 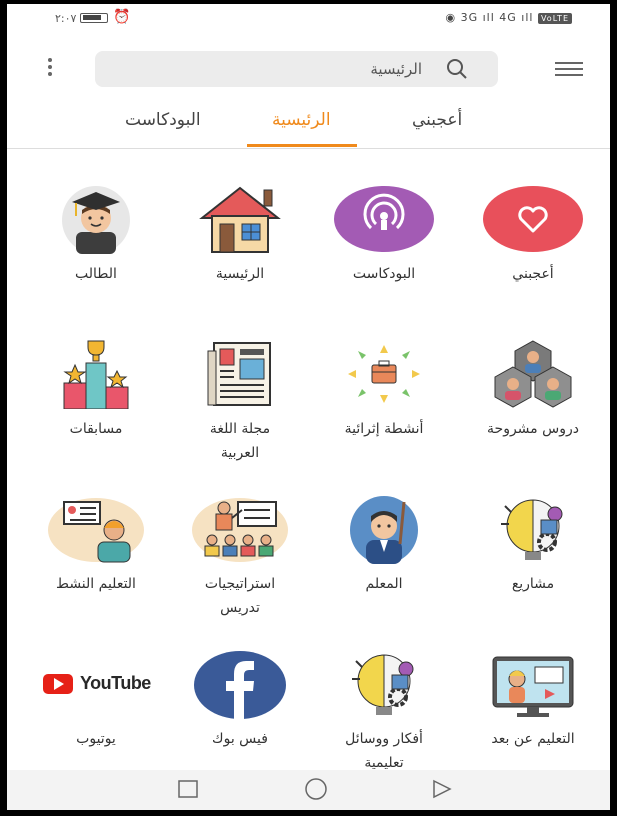 I want to click on volte-badge: VoLTE, so click(x=554, y=18).